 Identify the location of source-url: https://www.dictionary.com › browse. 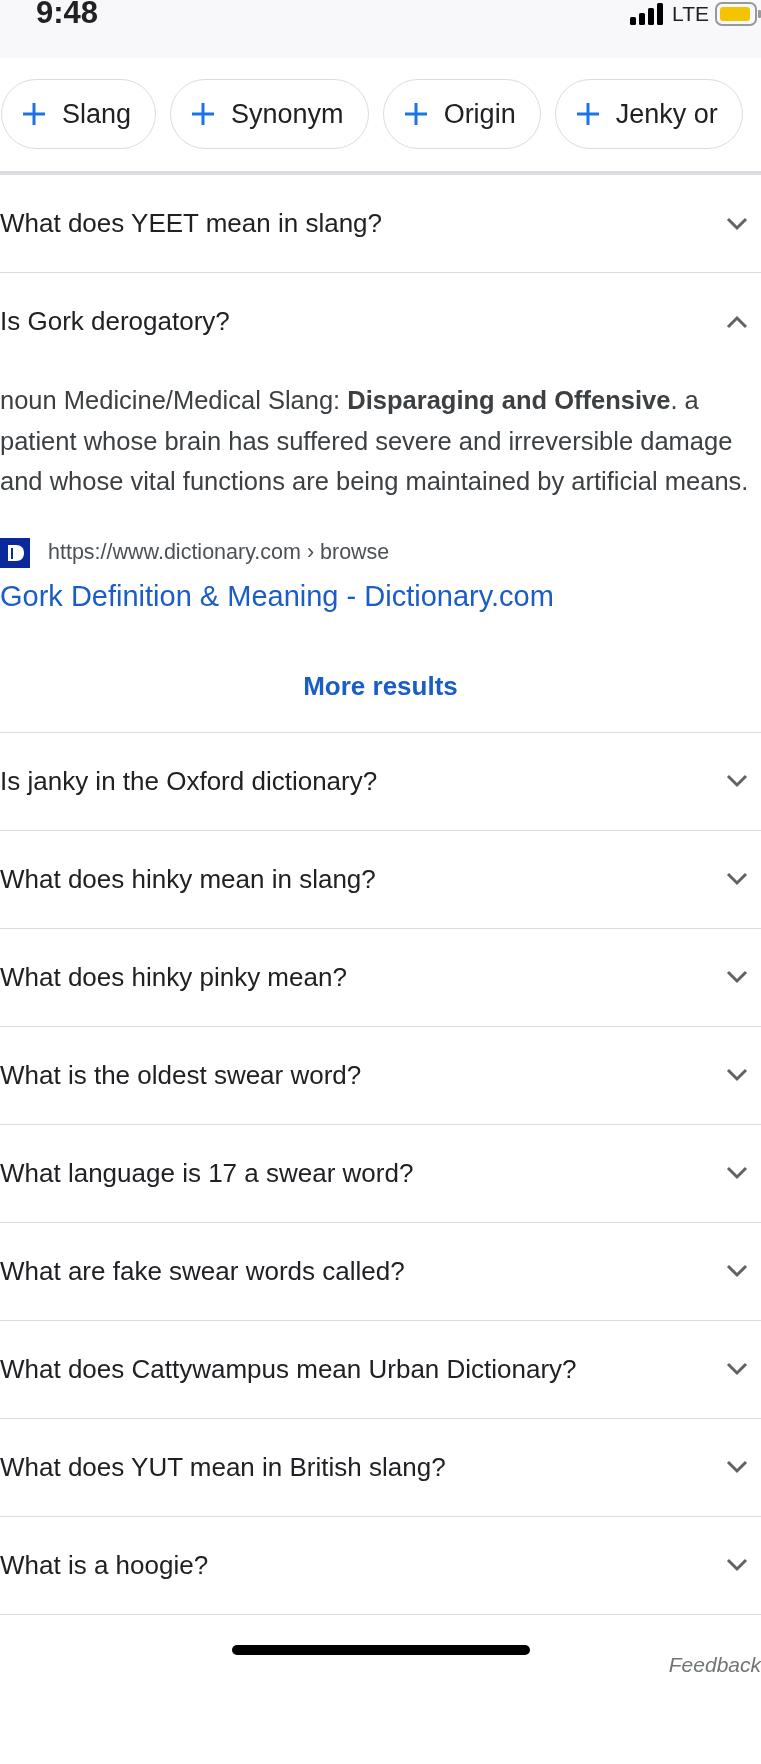
(219, 552).